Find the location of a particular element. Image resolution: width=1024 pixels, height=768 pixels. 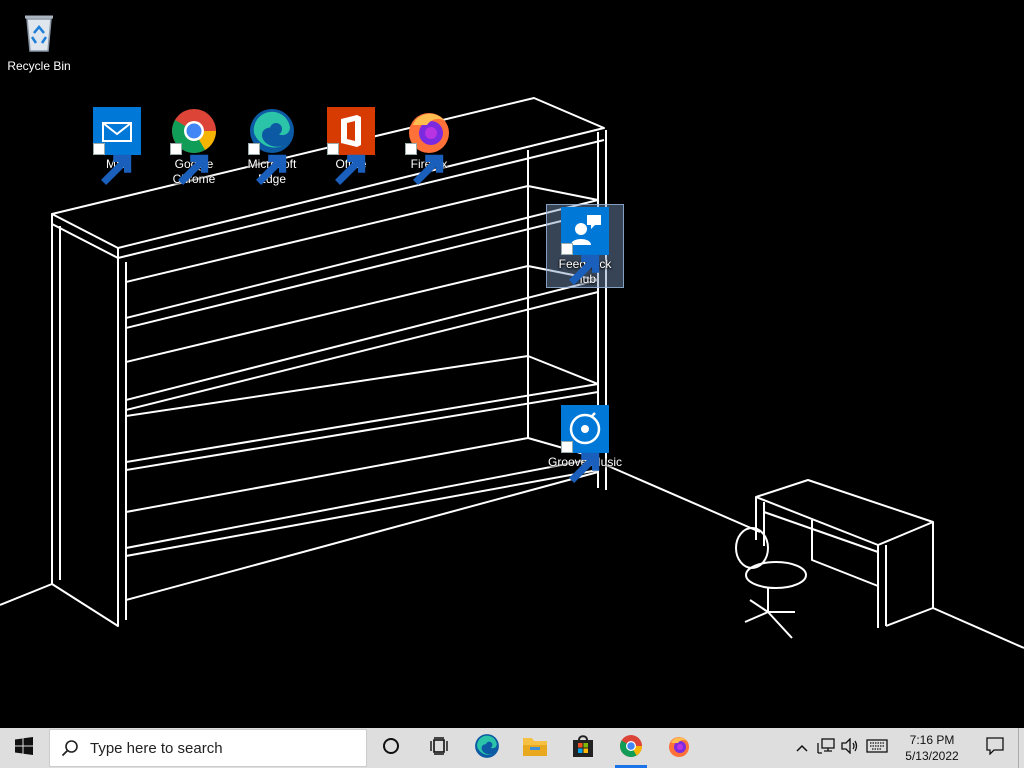

cortana-icon is located at coordinates (391, 748).